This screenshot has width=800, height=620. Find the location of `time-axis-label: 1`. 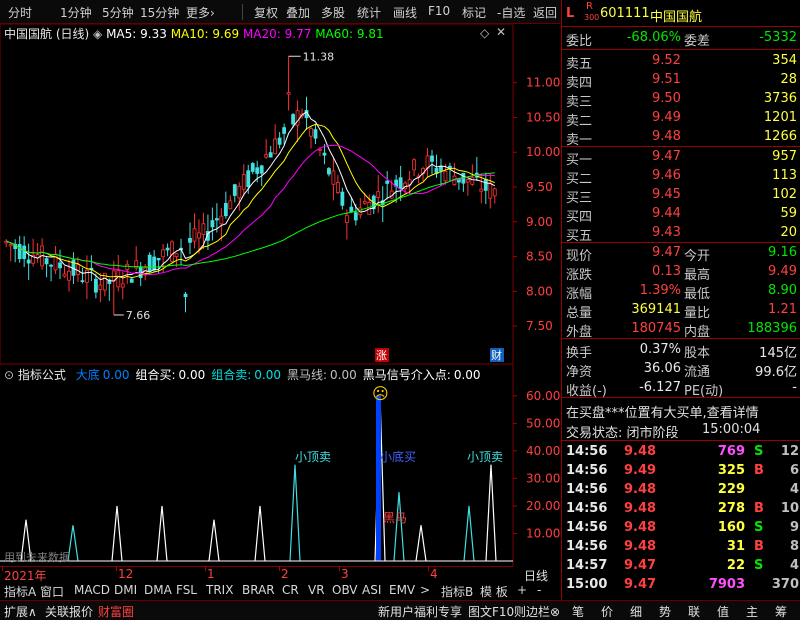

time-axis-label: 1 is located at coordinates (211, 574).